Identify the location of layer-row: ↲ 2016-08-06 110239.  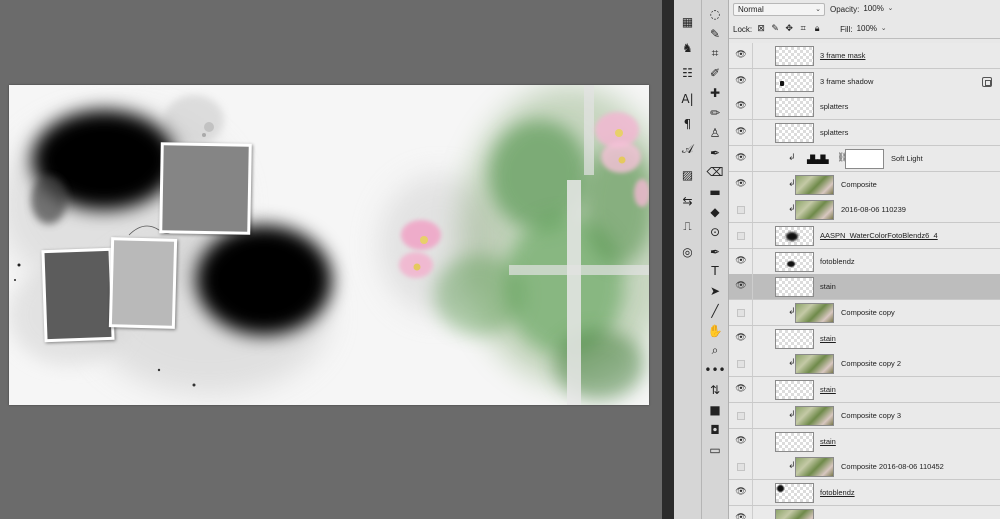
(864, 210).